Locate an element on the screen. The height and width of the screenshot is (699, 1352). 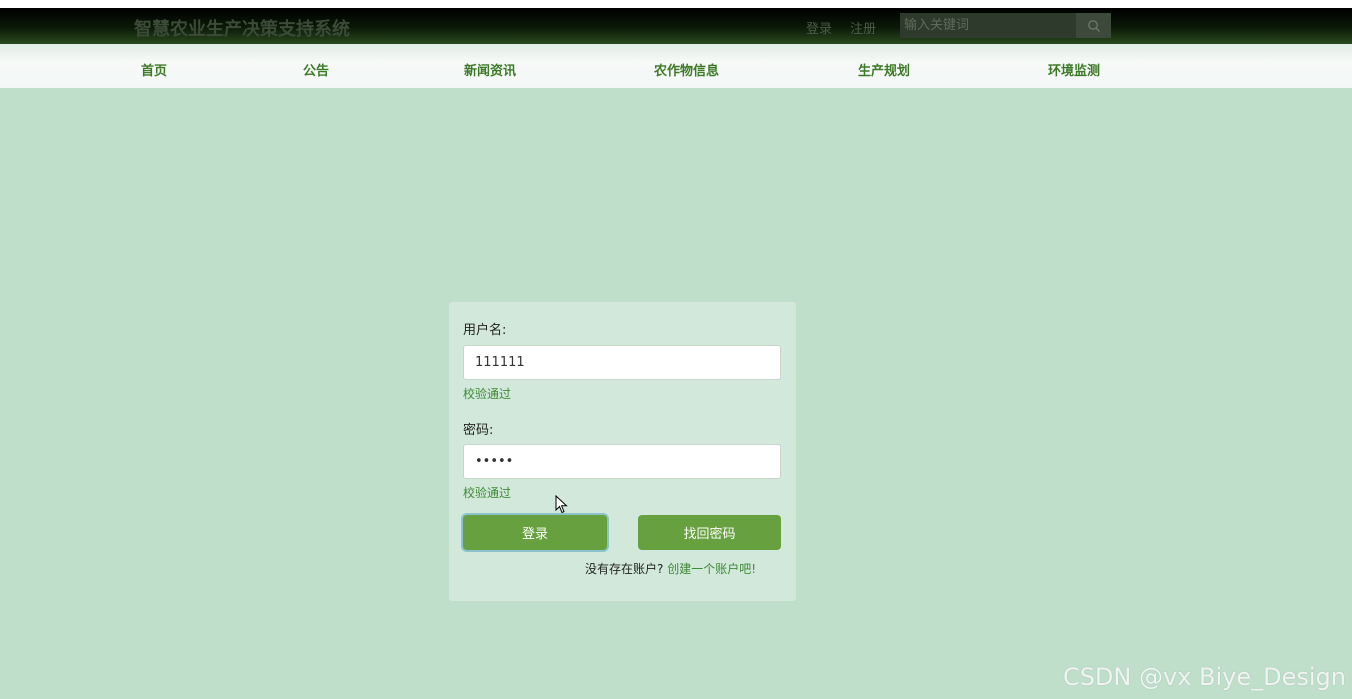
nav-item-news: 新闻资讯 is located at coordinates (490, 69).